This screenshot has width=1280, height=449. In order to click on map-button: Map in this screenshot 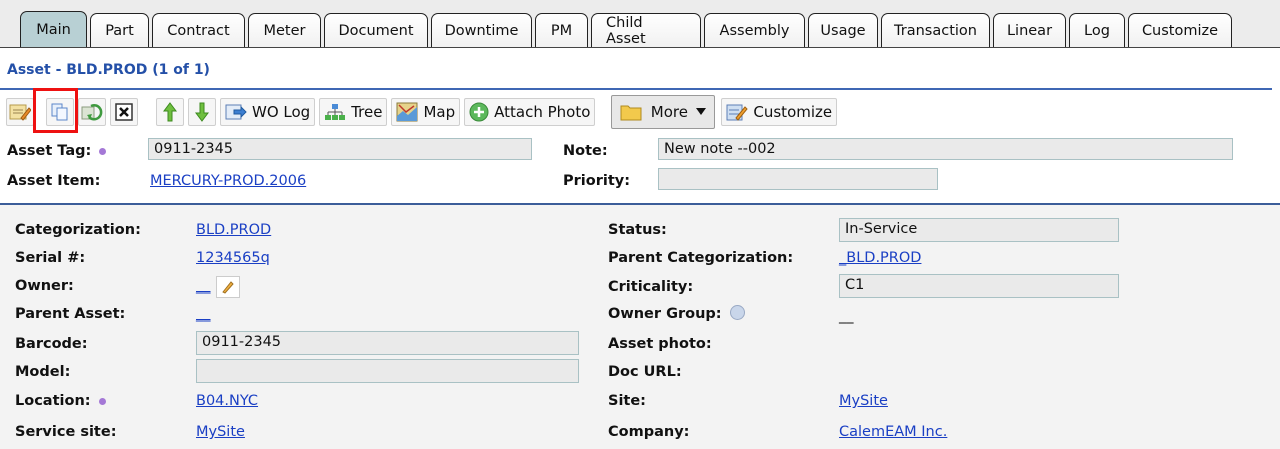, I will do `click(426, 112)`.